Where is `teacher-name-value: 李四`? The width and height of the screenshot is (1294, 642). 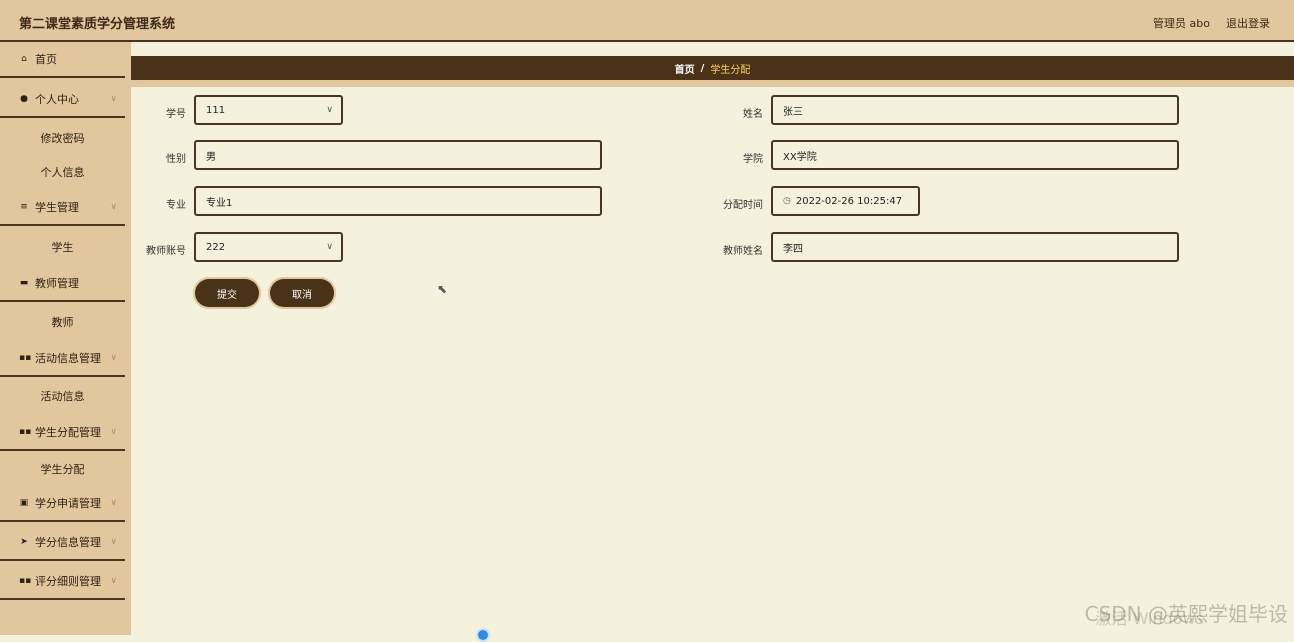
teacher-name-value: 李四 is located at coordinates (793, 249).